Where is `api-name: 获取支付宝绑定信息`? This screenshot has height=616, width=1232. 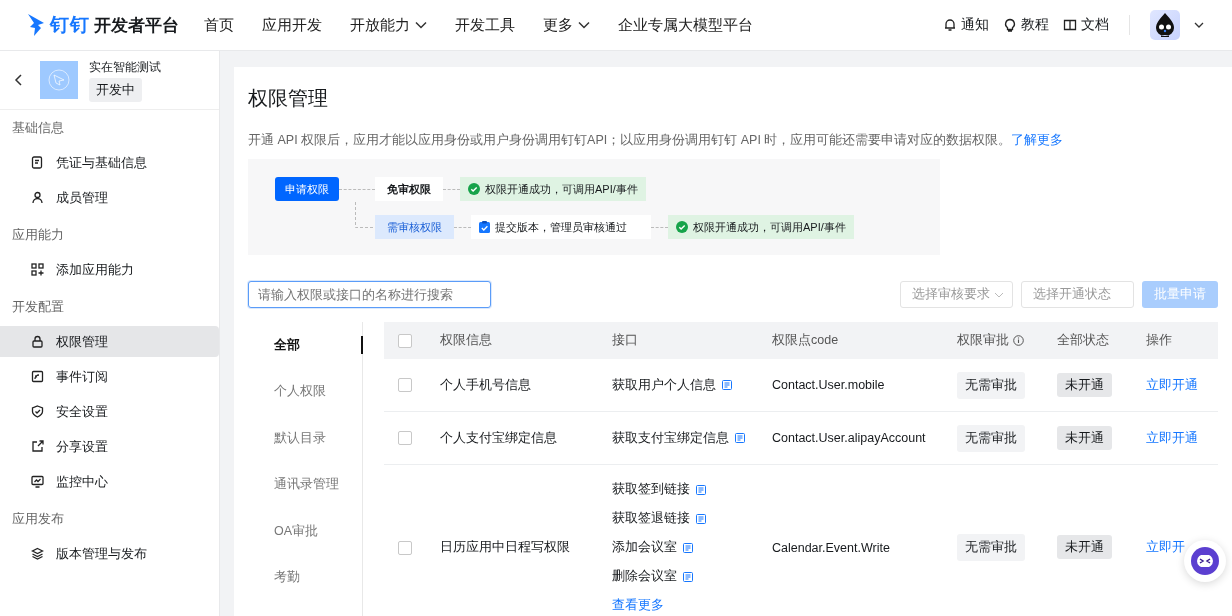
api-name: 获取支付宝绑定信息 is located at coordinates (670, 438).